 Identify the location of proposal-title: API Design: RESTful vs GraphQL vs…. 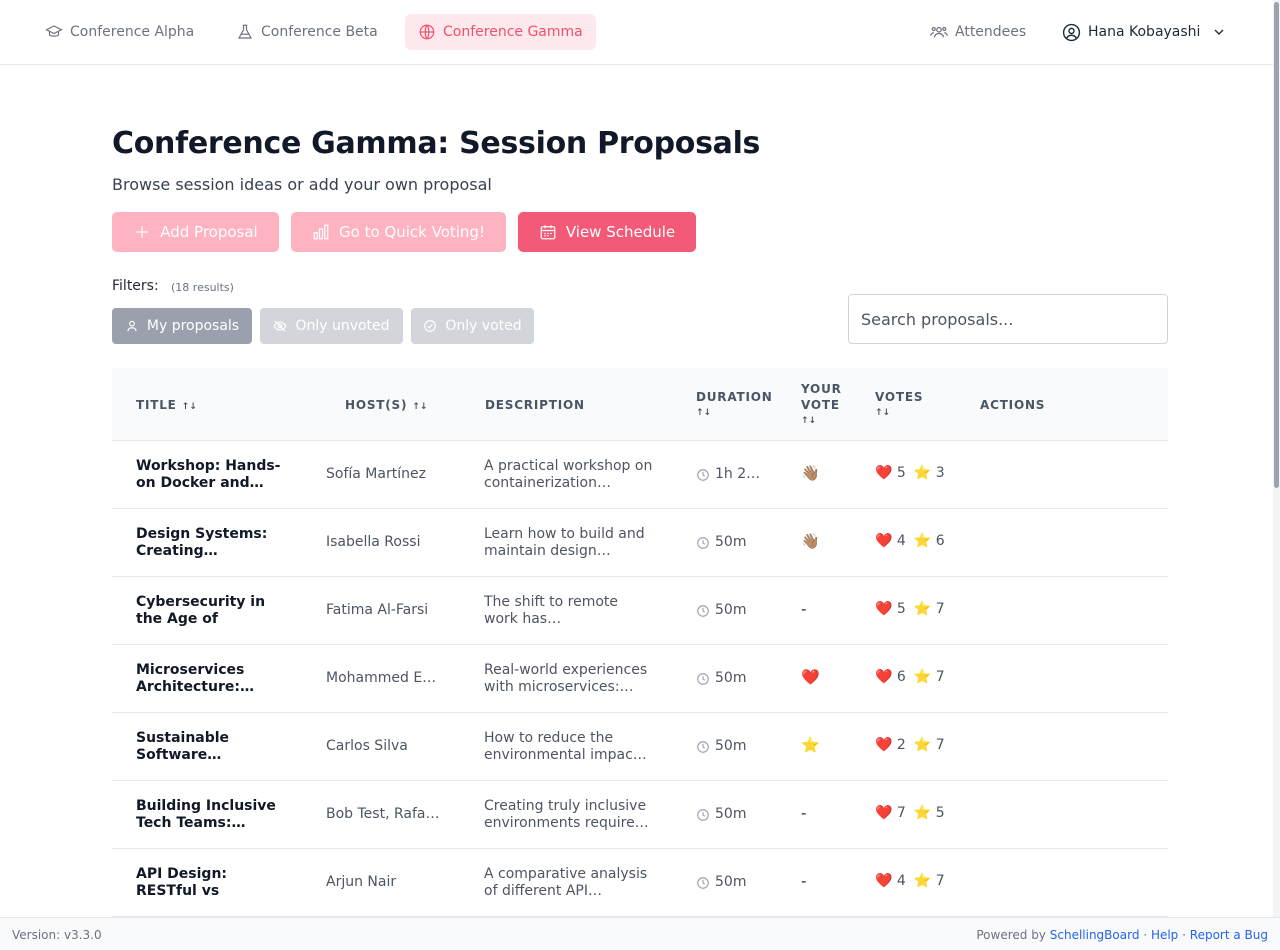
(211, 883).